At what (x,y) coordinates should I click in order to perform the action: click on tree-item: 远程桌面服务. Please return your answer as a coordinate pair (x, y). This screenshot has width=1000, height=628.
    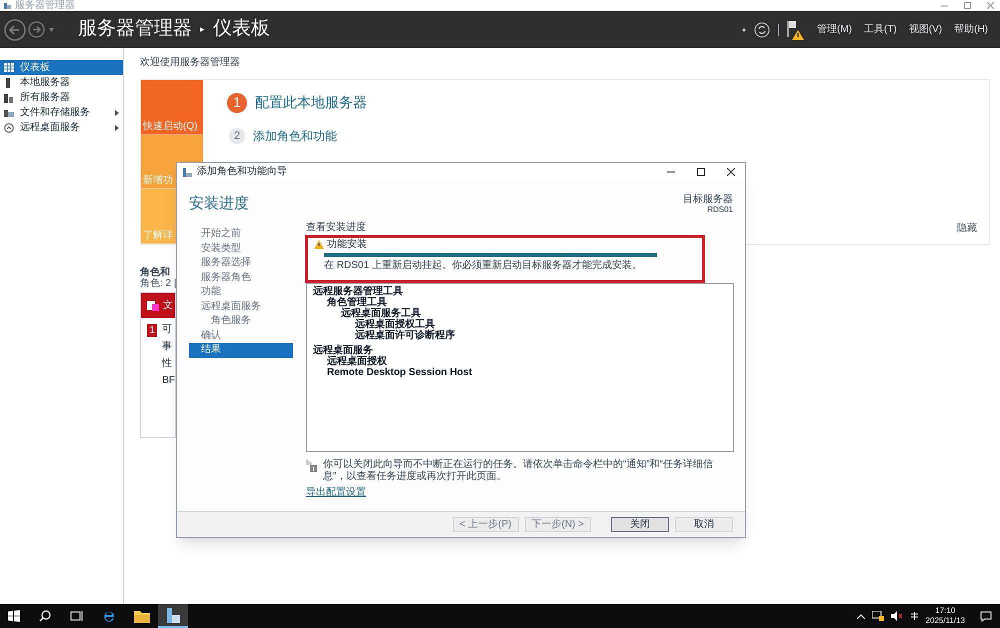
    Looking at the image, I should click on (343, 350).